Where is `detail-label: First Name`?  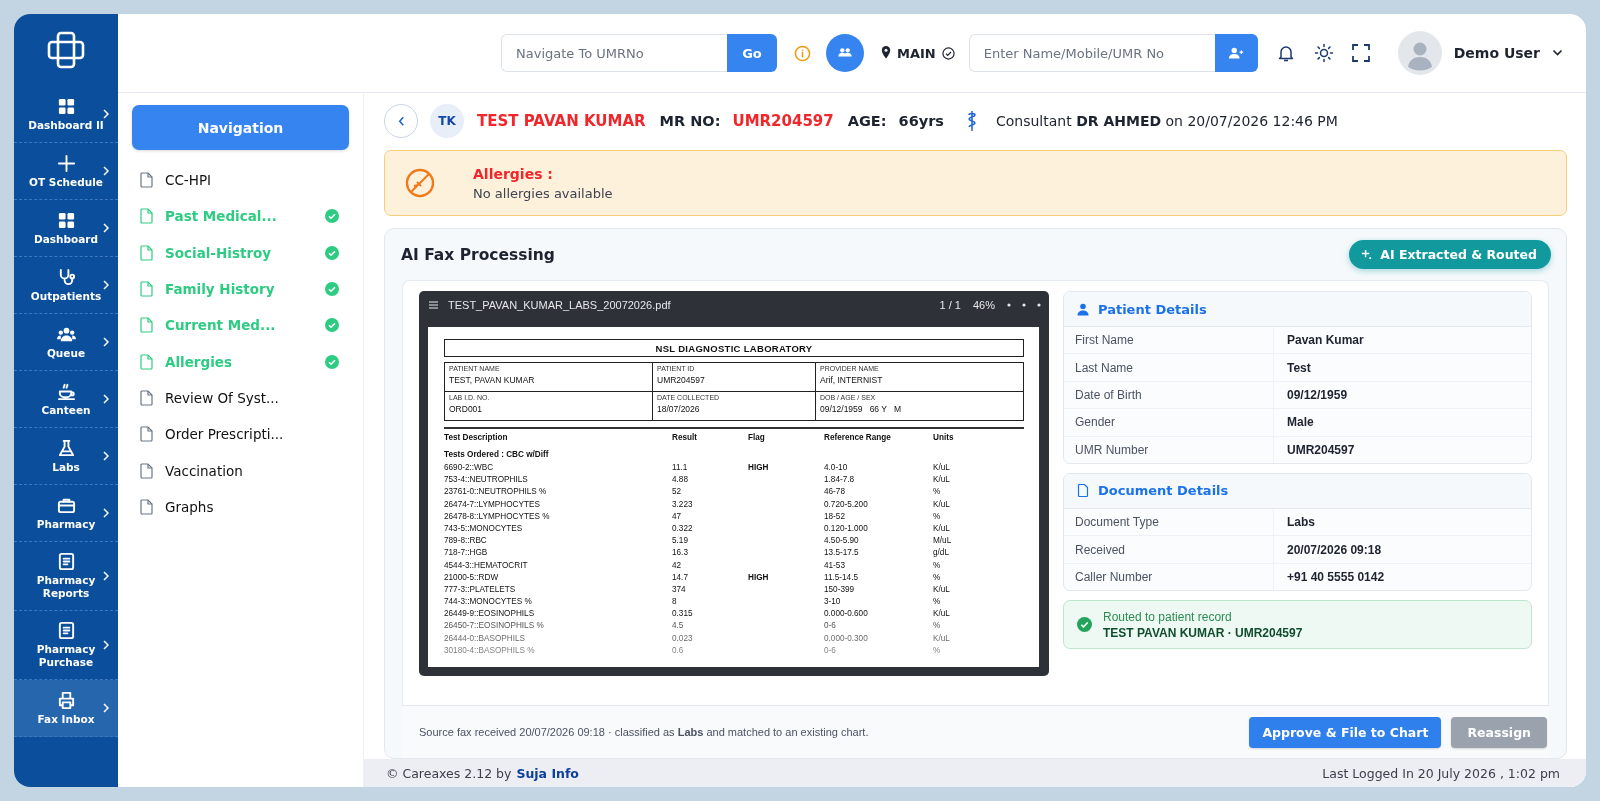
detail-label: First Name is located at coordinates (1169, 340).